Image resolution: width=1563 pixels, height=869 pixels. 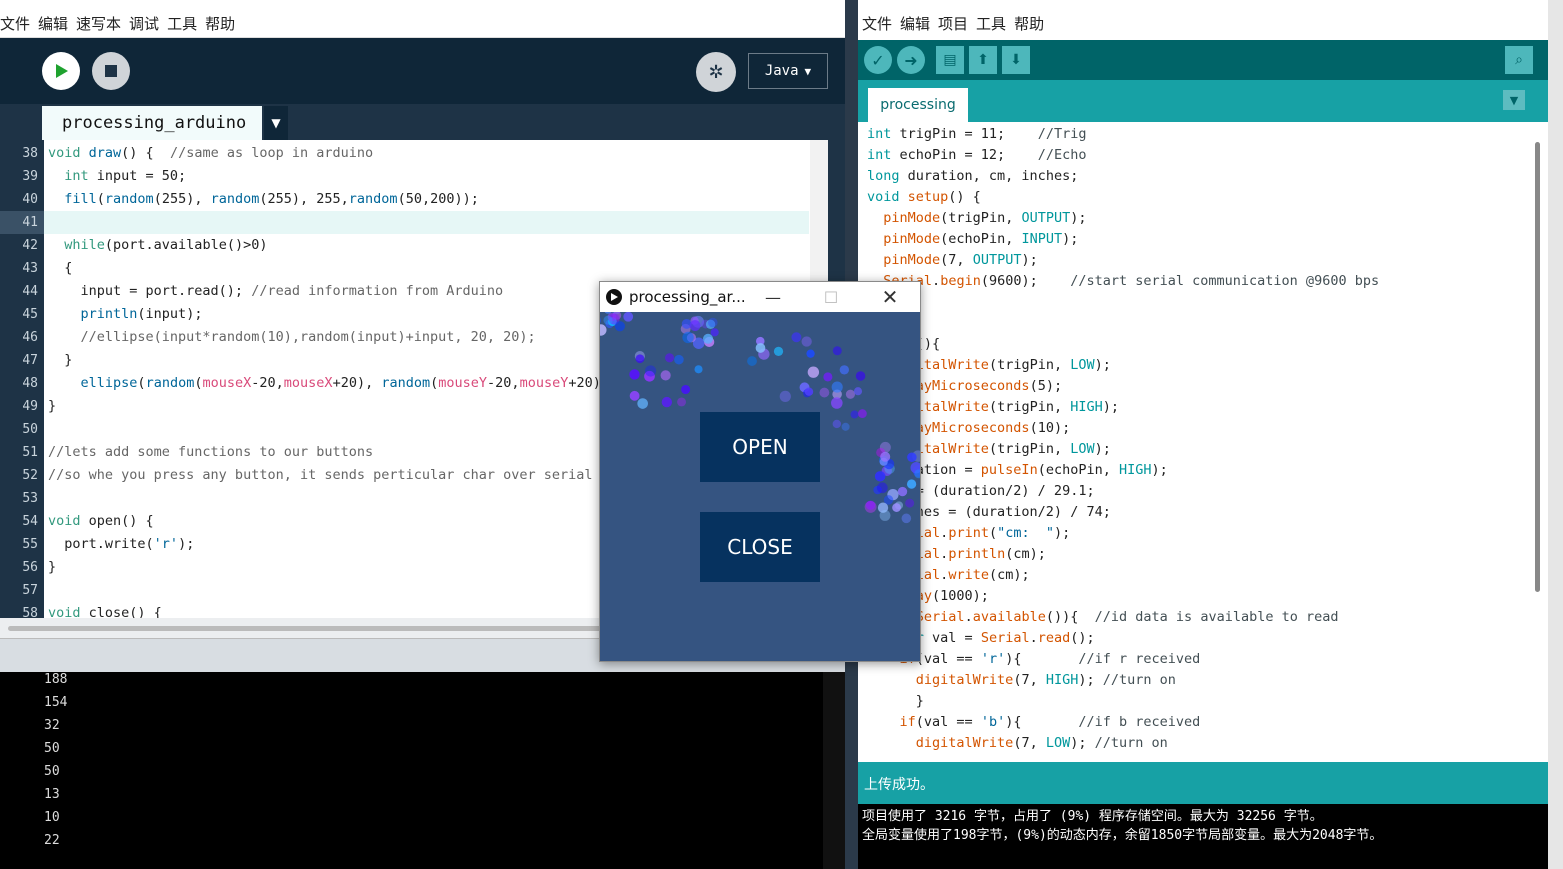 What do you see at coordinates (834, 770) in the screenshot?
I see `console-scrollbar` at bounding box center [834, 770].